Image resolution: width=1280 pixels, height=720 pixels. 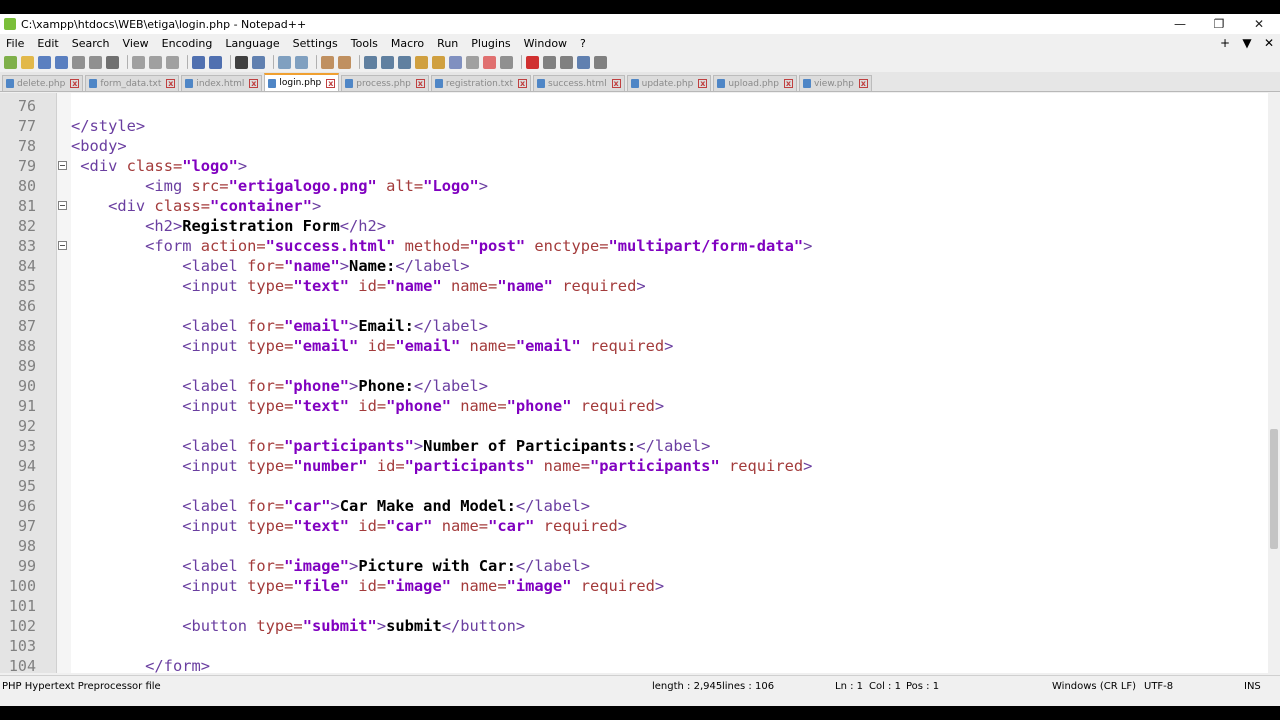 I want to click on record-macro-icon, so click(x=532, y=62).